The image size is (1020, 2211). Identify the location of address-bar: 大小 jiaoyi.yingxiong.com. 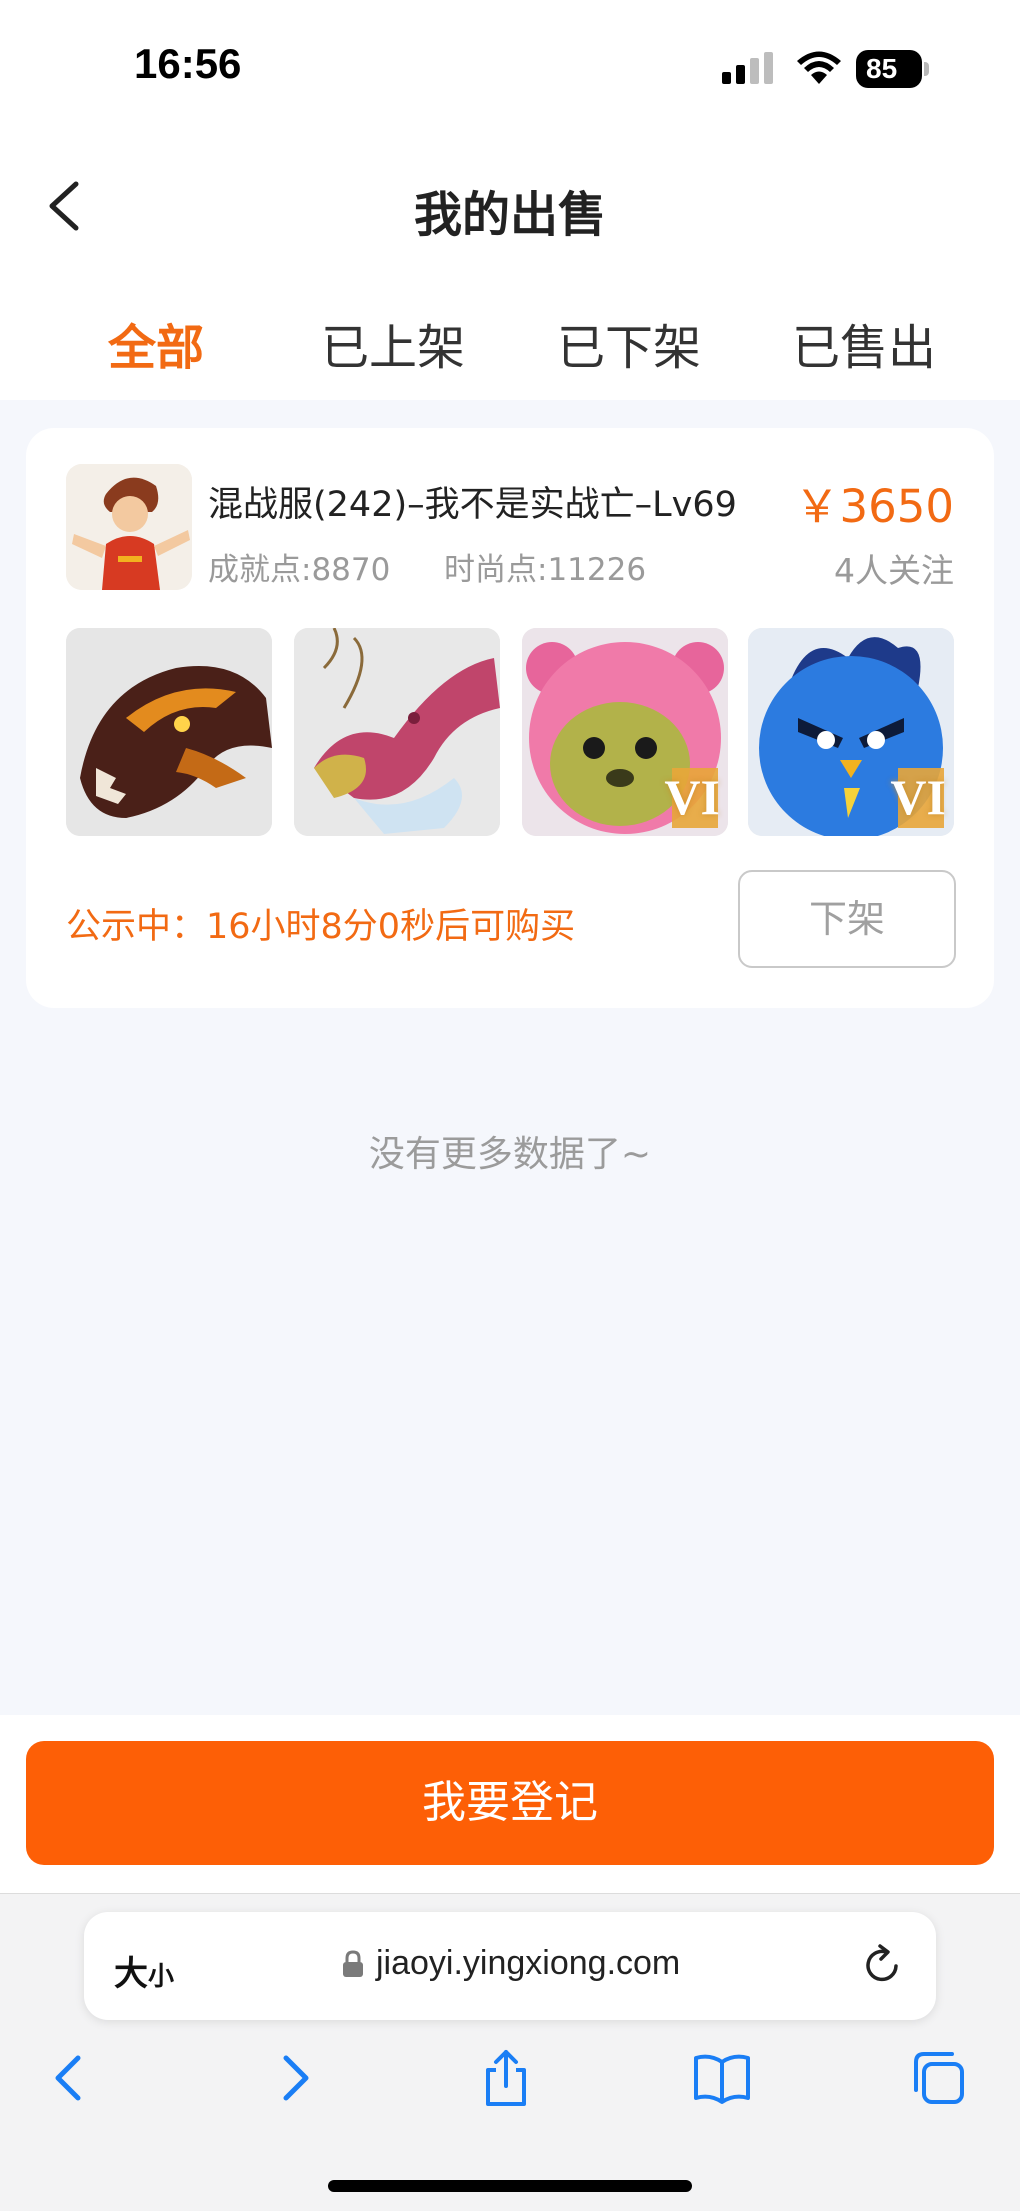
(510, 1966).